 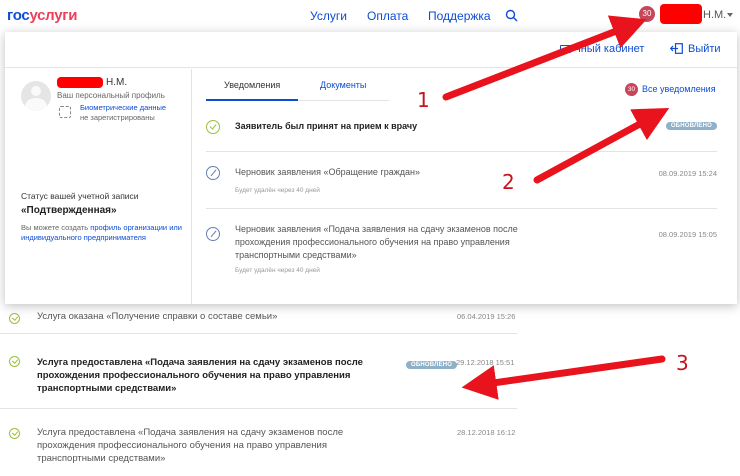 I want to click on list-item-date: 06.04.2019 15:26, so click(x=486, y=316).